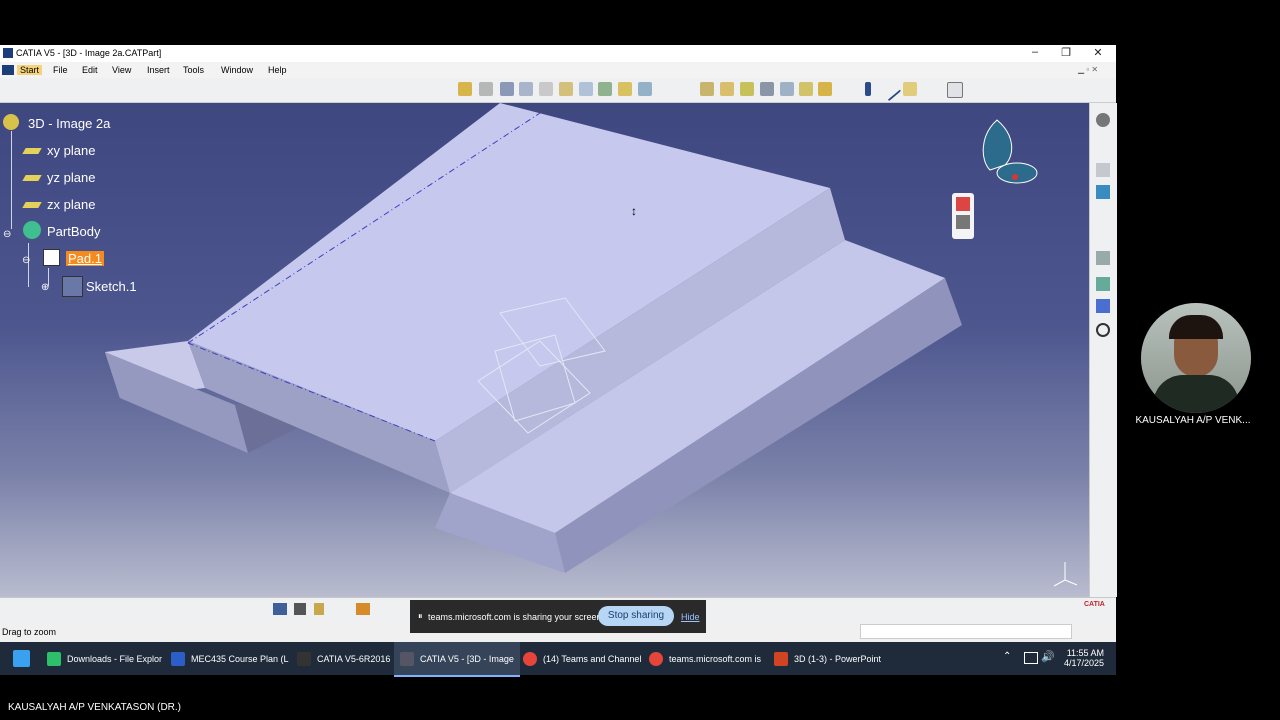  Describe the element at coordinates (592, 658) in the screenshot. I see `taskbar-label: (14) Teams and Channel` at that location.